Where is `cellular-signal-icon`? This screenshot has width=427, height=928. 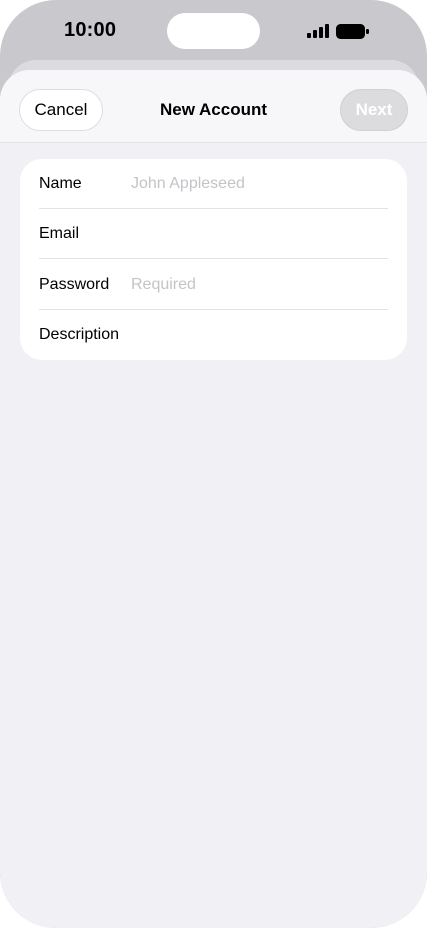 cellular-signal-icon is located at coordinates (318, 31).